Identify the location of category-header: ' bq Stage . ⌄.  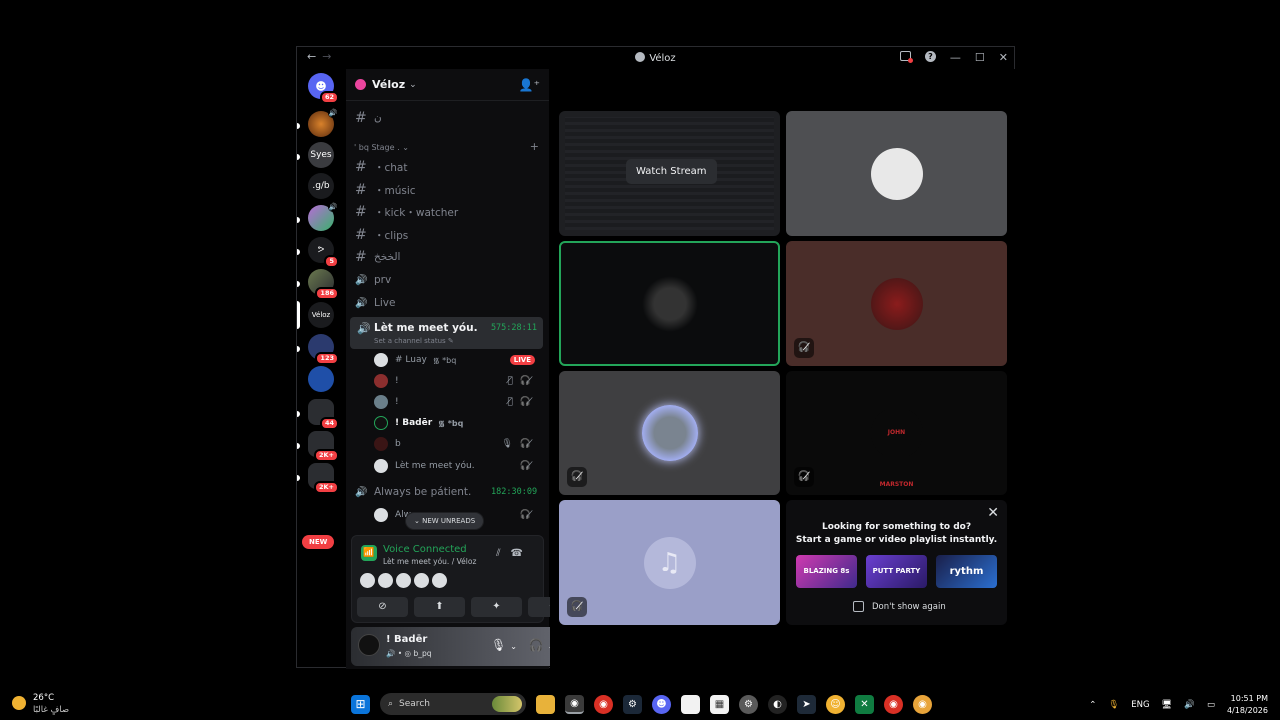
(381, 147).